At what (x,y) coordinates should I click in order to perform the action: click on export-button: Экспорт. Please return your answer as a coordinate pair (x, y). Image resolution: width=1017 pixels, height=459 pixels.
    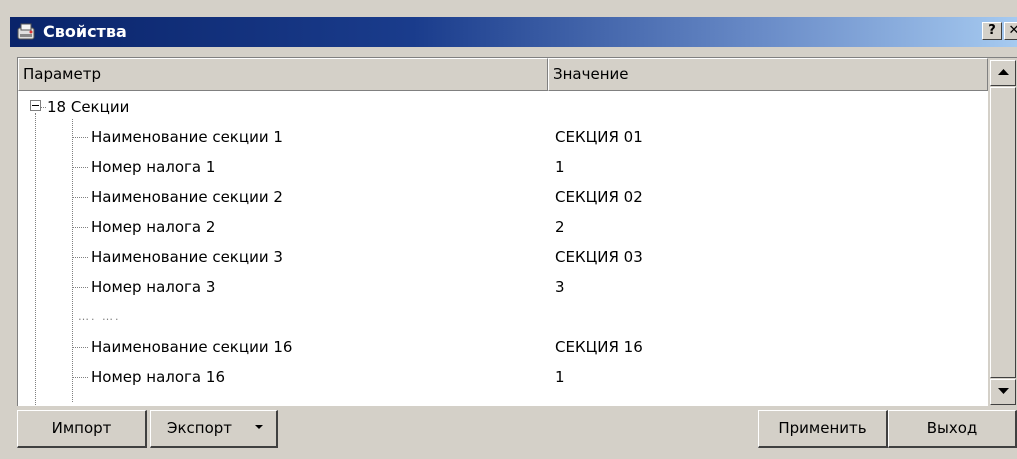
    Looking at the image, I should click on (214, 429).